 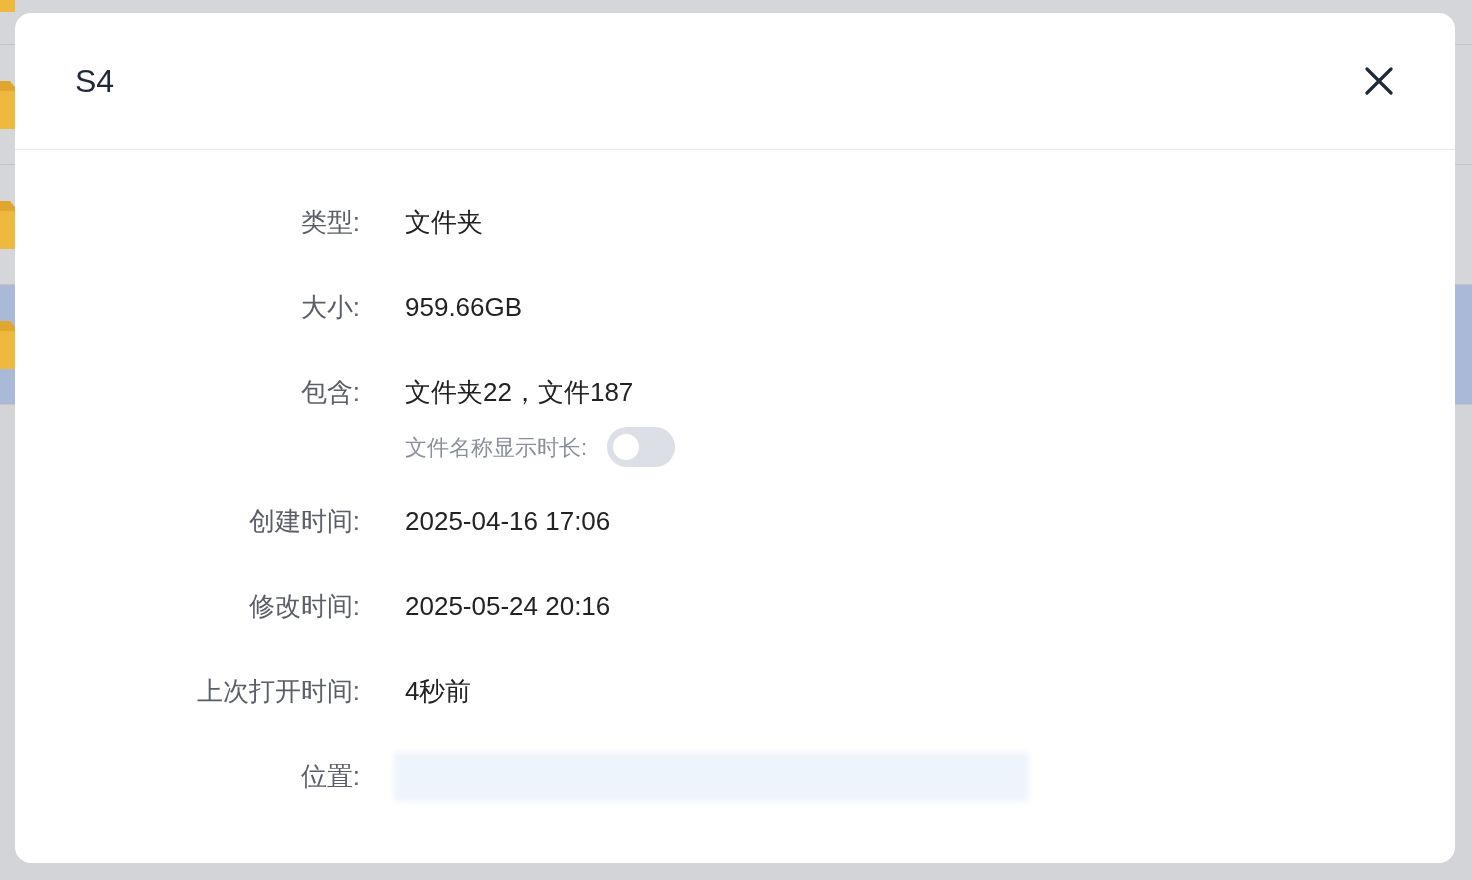 What do you see at coordinates (444, 222) in the screenshot?
I see `field-value: 文件夹` at bounding box center [444, 222].